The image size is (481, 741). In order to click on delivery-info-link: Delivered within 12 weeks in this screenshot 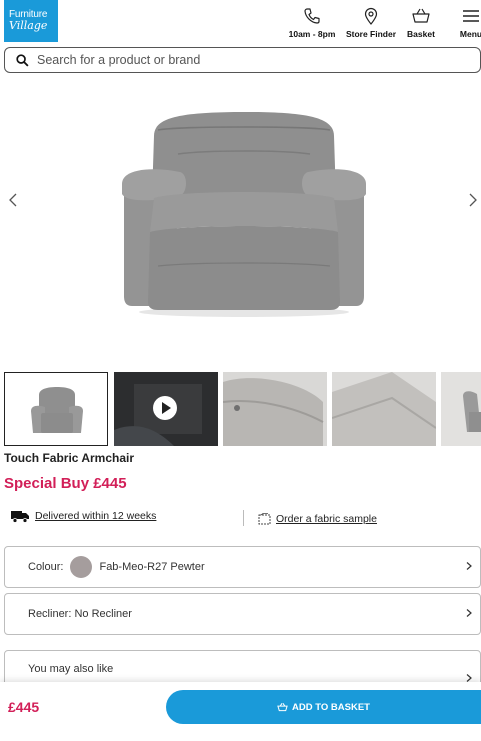, I will do `click(83, 516)`.